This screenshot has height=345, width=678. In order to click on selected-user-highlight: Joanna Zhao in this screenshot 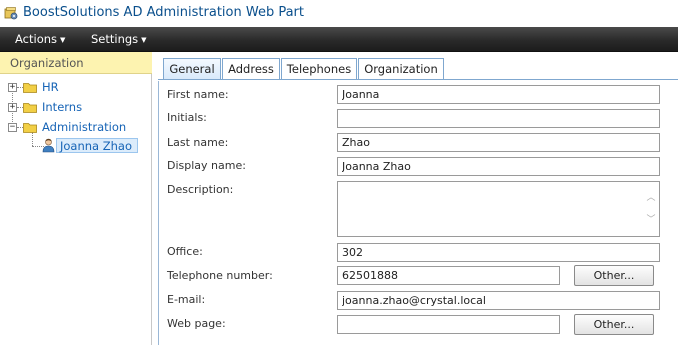, I will do `click(97, 145)`.